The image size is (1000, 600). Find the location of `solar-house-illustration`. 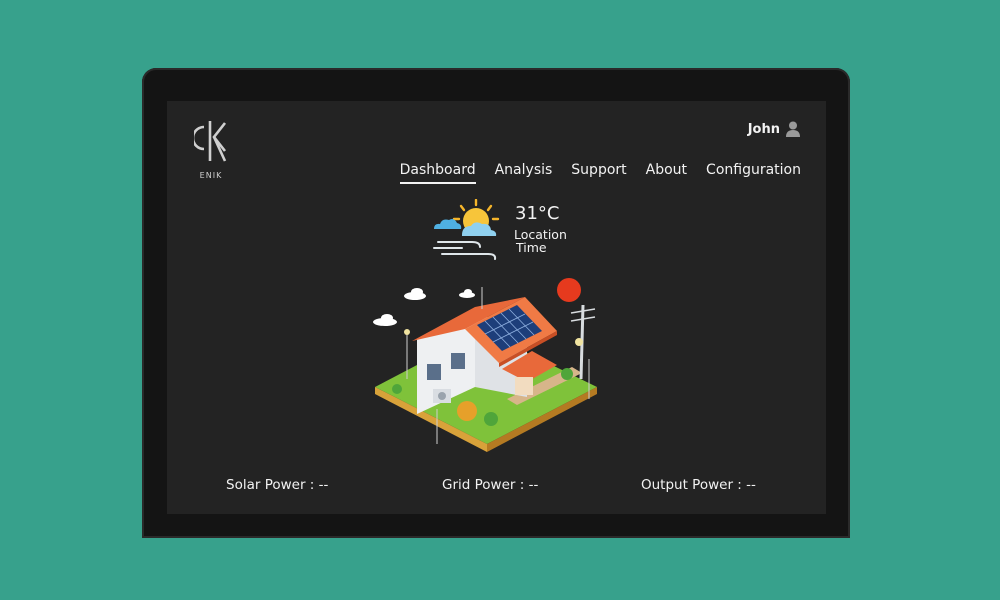

solar-house-illustration is located at coordinates (485, 365).